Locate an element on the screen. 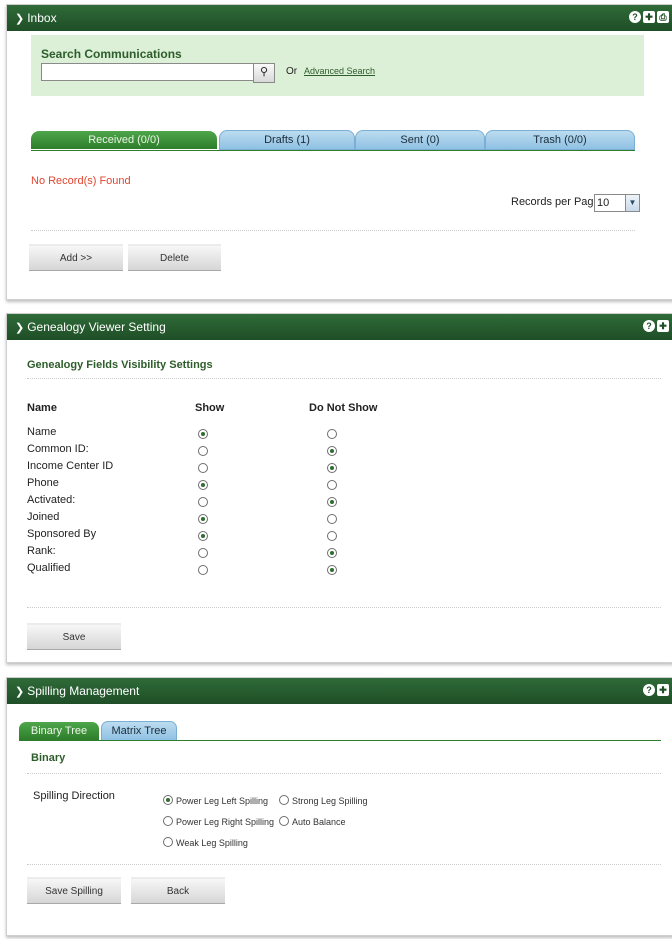  back-button: Back is located at coordinates (178, 890).